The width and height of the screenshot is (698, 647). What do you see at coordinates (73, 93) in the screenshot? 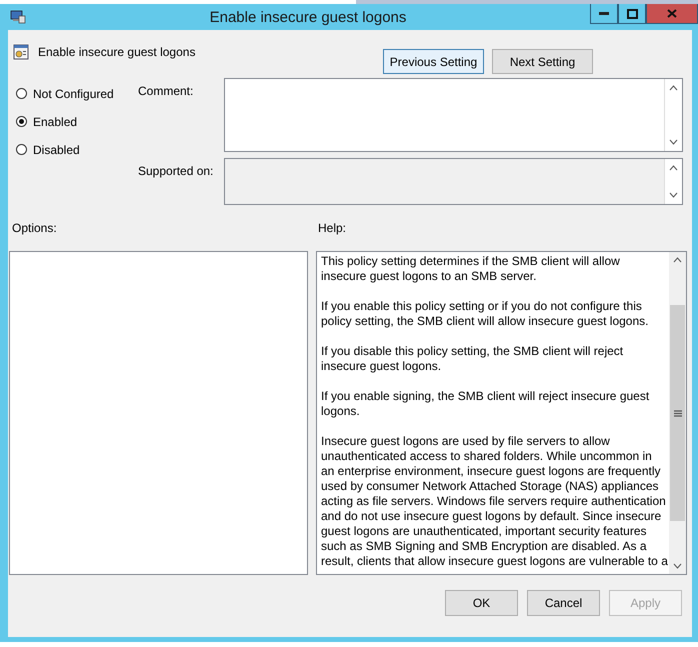
I see `radio-label: Not Configured` at bounding box center [73, 93].